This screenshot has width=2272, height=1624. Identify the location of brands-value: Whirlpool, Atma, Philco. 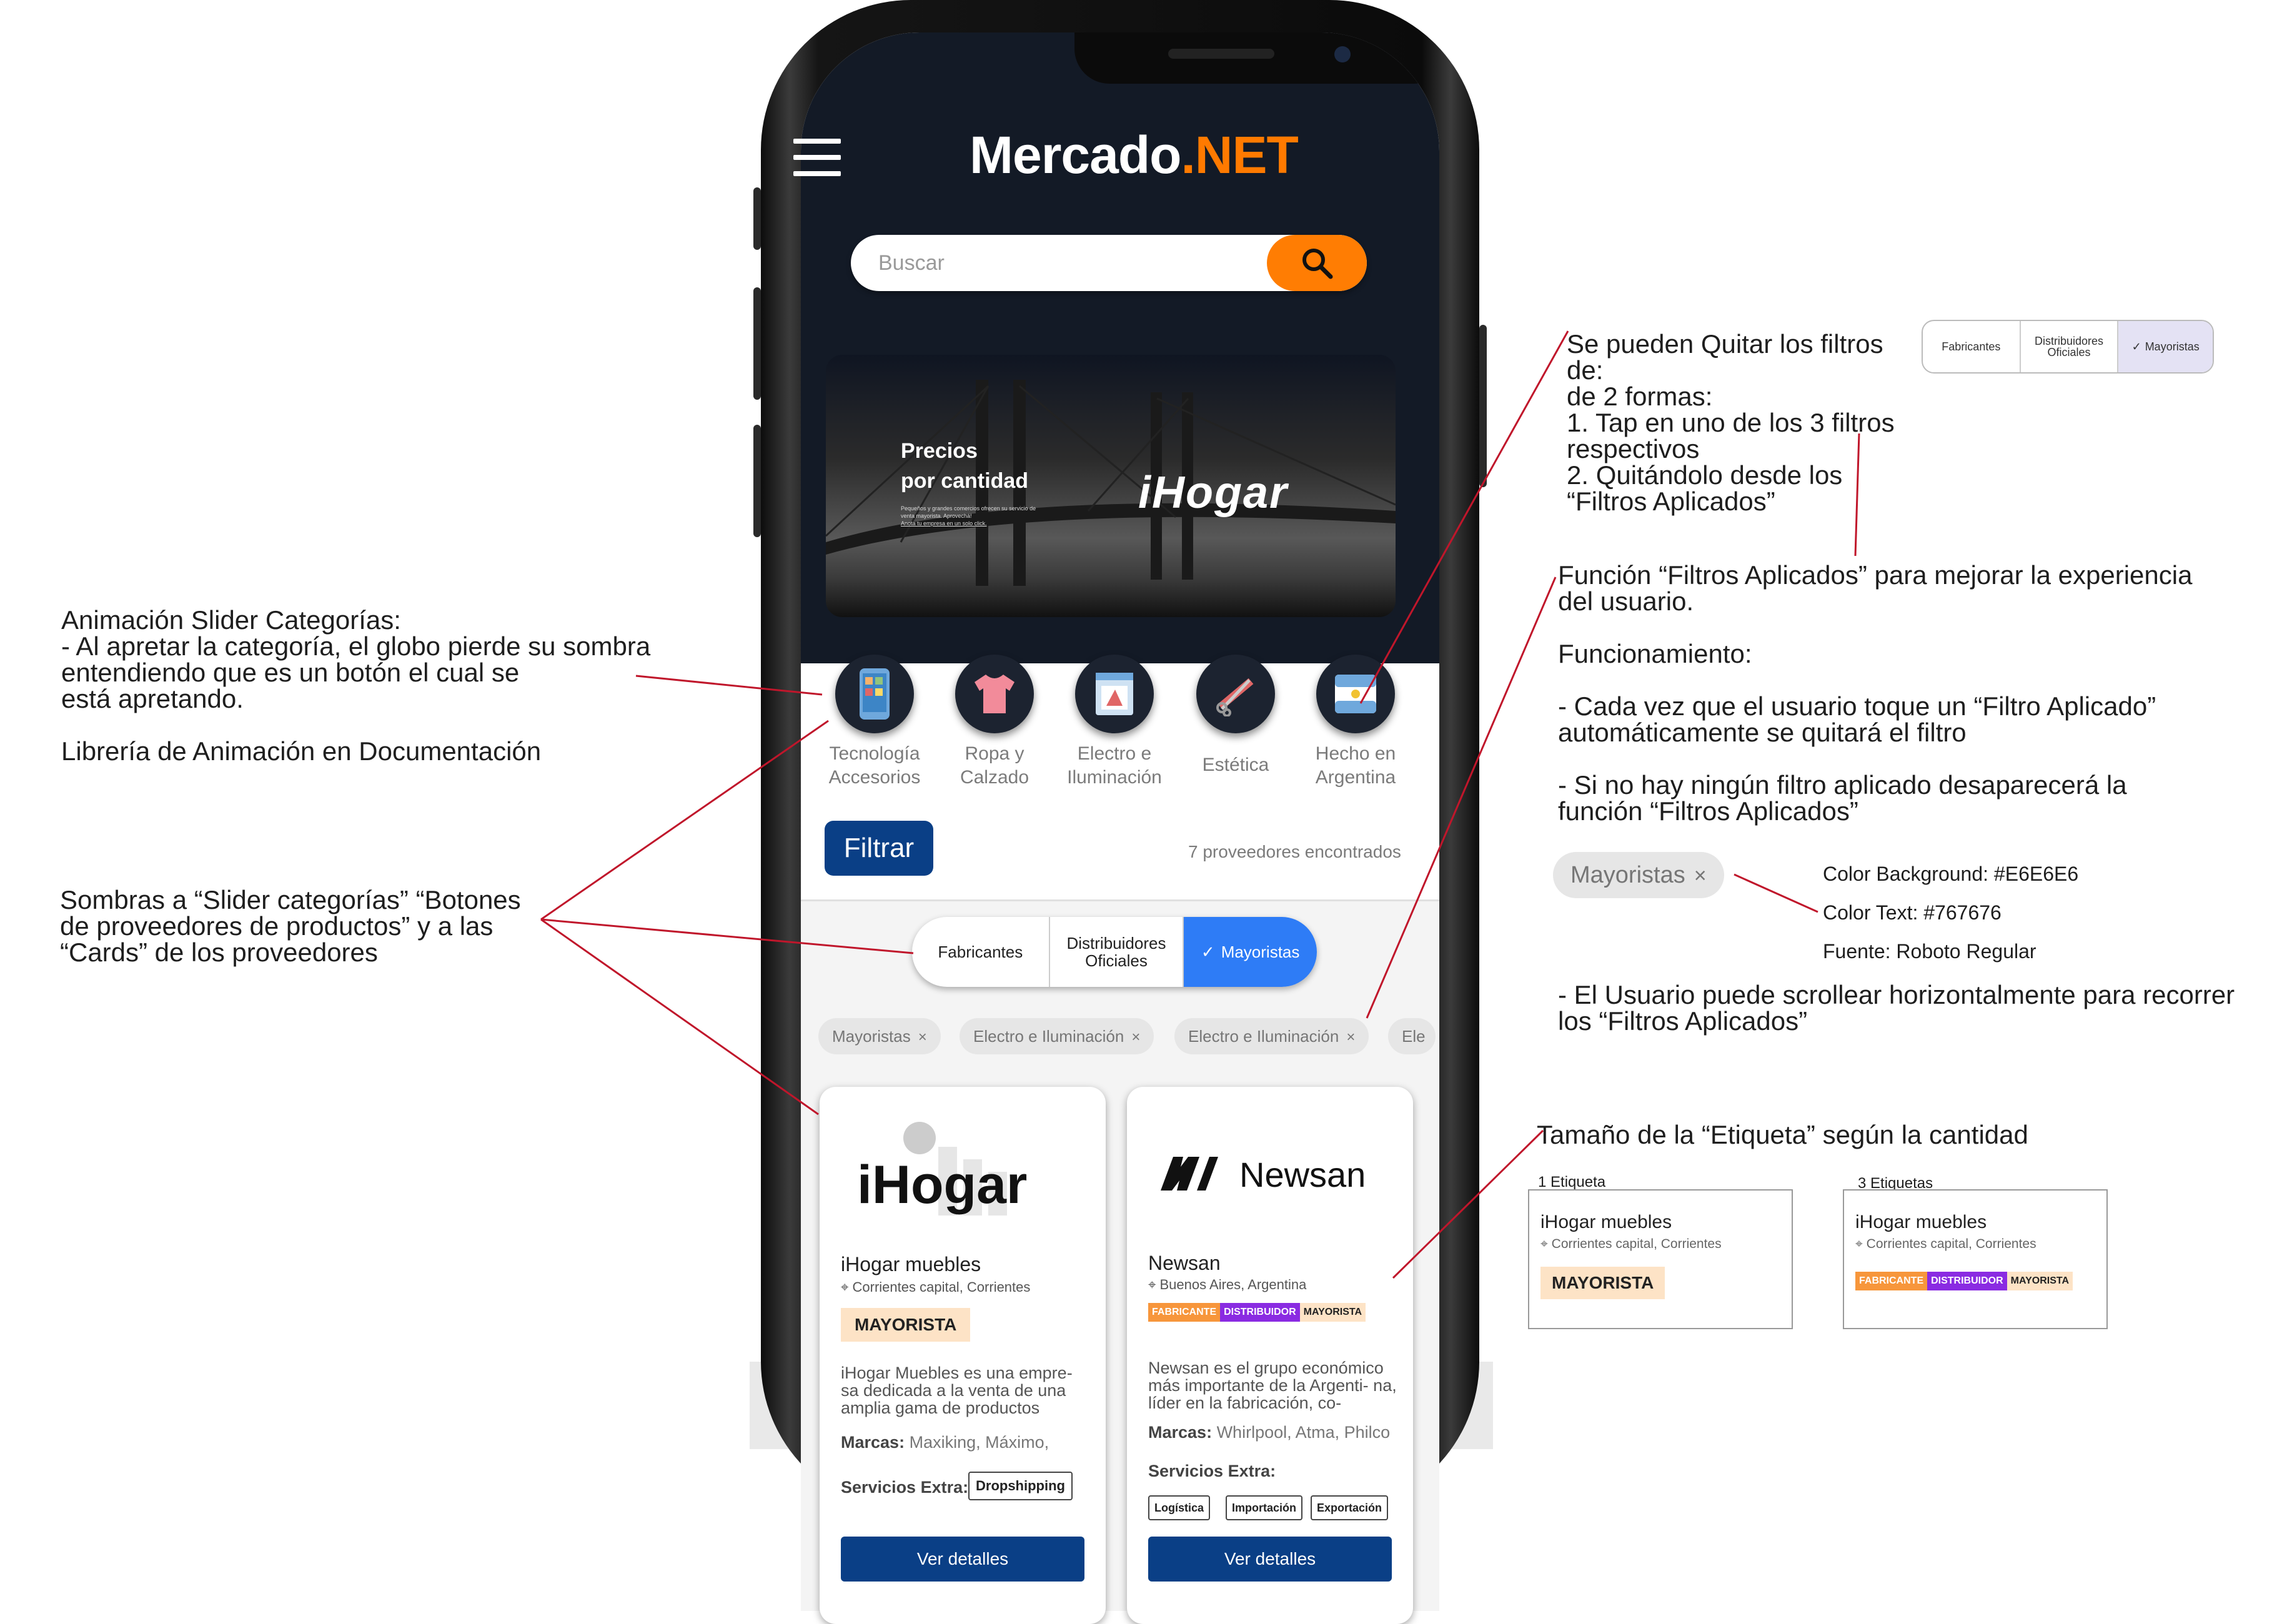
(1303, 1432).